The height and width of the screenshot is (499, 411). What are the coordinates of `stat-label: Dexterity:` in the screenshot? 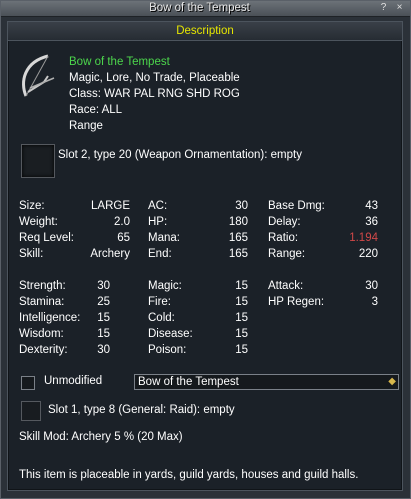 It's located at (43, 350).